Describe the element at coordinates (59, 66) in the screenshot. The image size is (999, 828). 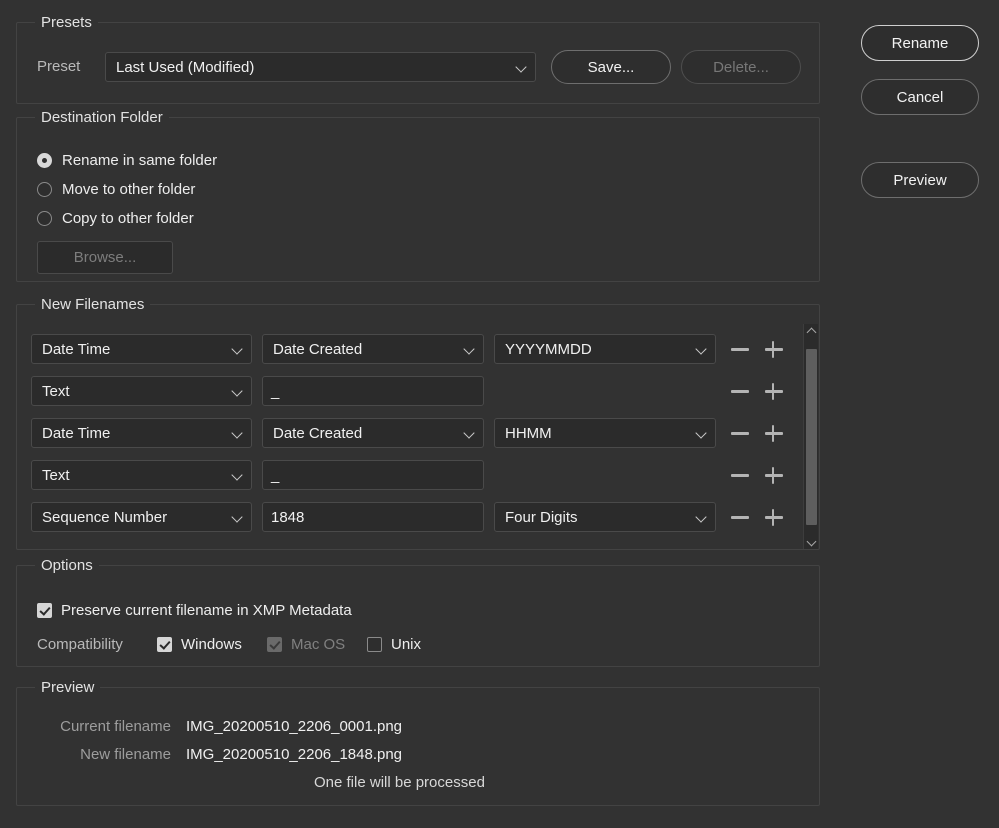
I see `preset-label: Preset` at that location.